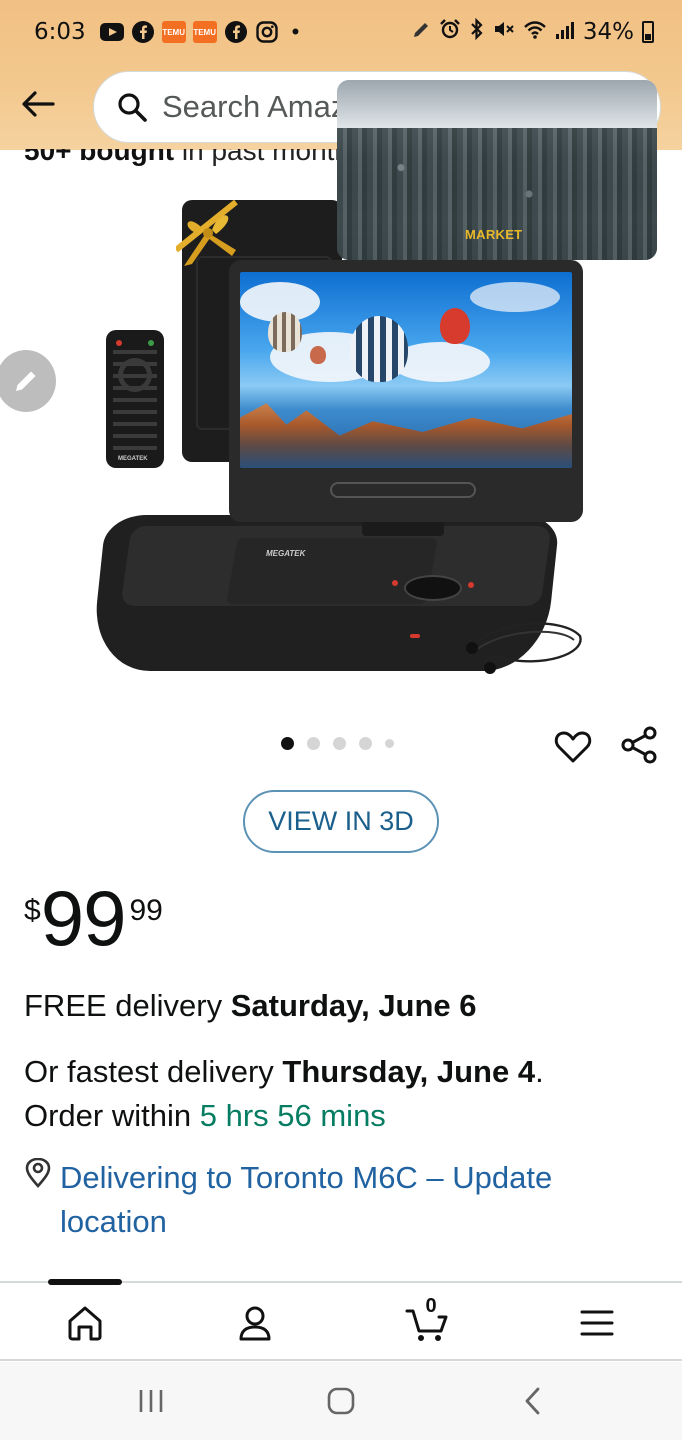 The image size is (682, 1440). What do you see at coordinates (450, 32) in the screenshot?
I see `alarm-icon` at bounding box center [450, 32].